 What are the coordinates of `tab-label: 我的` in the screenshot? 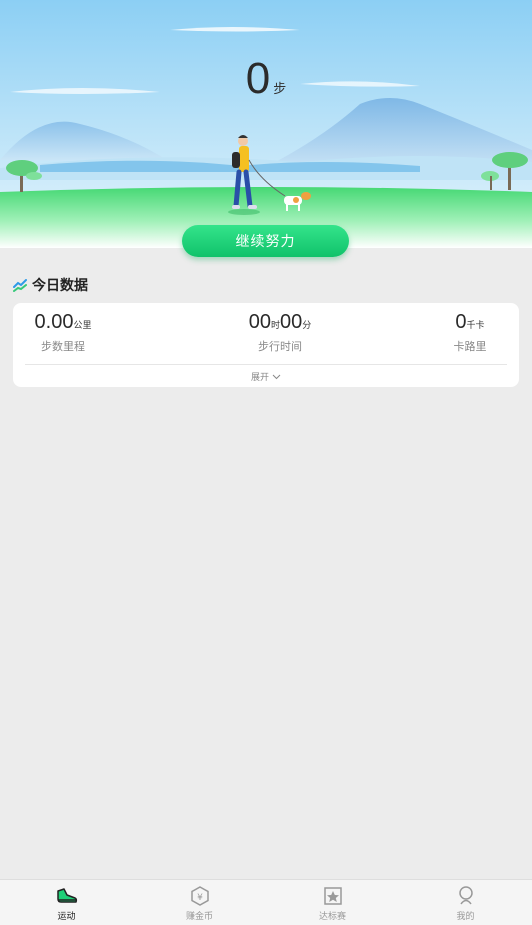 It's located at (465, 917).